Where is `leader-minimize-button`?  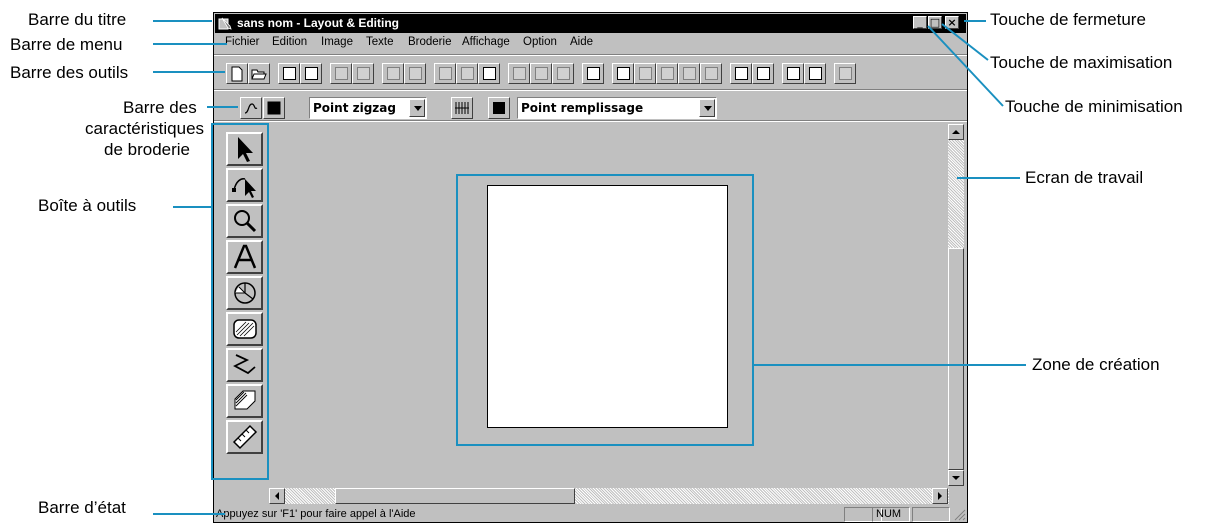
leader-minimize-button is located at coordinates (965, 66).